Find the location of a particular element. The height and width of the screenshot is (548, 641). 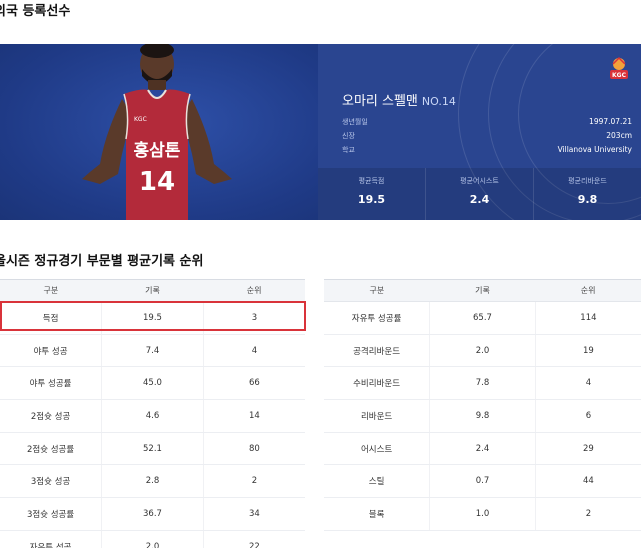

table-row: 득점19.53 is located at coordinates (152, 318).